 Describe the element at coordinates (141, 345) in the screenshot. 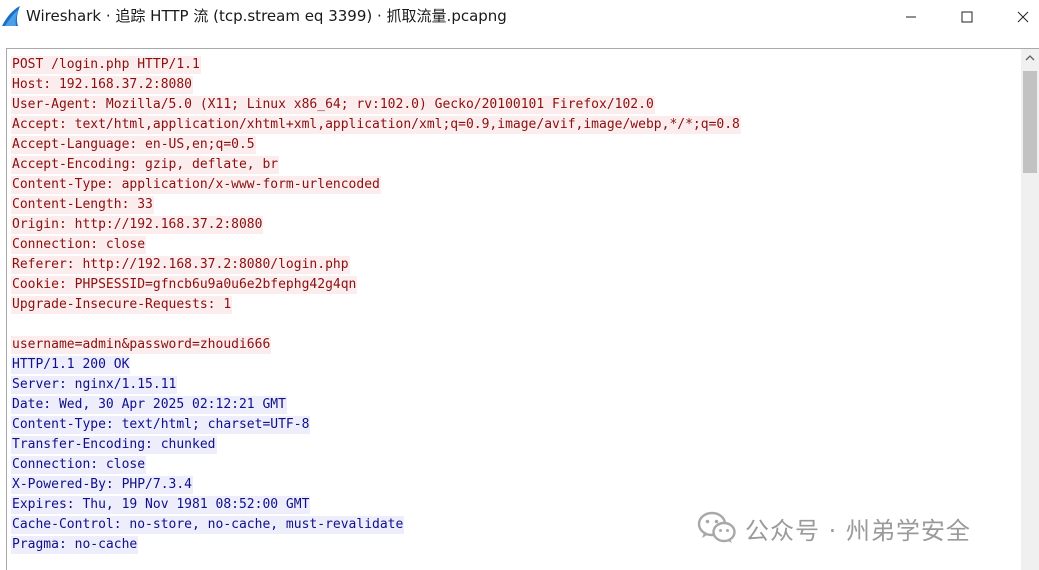

I see `request-body-line: username=admin&password=zhoudi666` at that location.